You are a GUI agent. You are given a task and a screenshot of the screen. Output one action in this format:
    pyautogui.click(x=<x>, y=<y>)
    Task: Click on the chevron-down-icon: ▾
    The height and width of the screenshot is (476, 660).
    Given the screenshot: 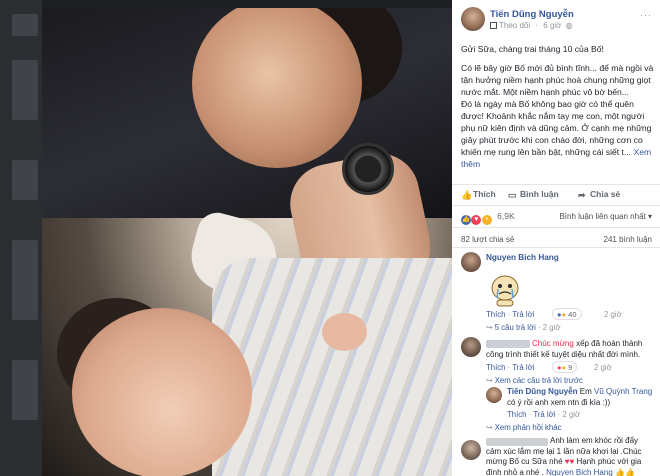 What is the action you would take?
    pyautogui.click(x=649, y=216)
    